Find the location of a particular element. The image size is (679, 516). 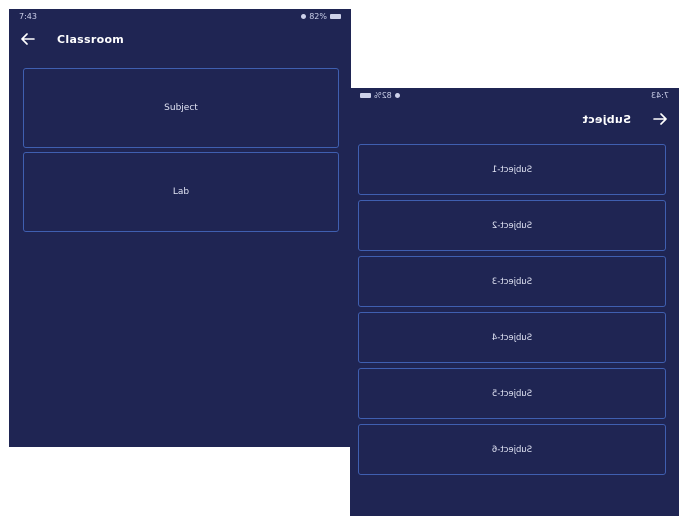

subject-item-5: Subject-5 is located at coordinates (512, 393).